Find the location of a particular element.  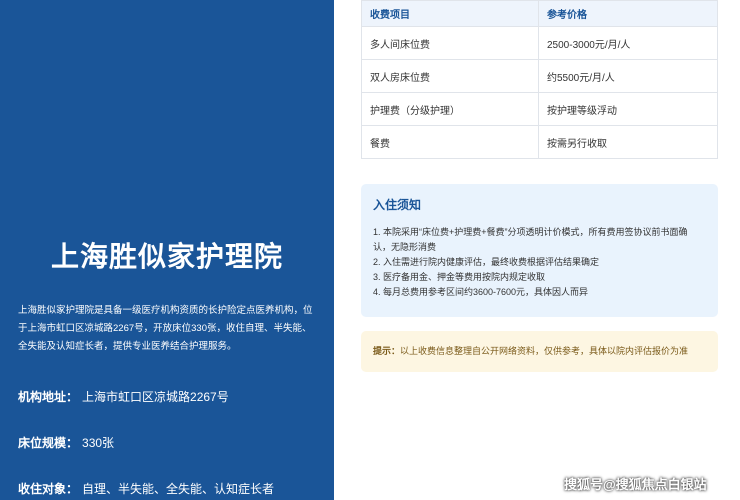

watermark: 搜狐号@搜狐焦点白银站 is located at coordinates (635, 484).